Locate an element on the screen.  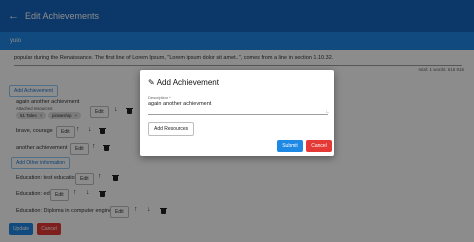
dialog-title: ✎ Add Achievement is located at coordinates (183, 82).